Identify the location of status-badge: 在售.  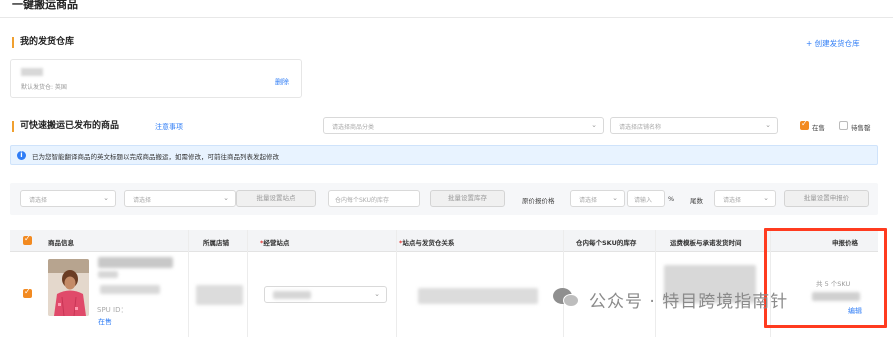
(105, 322).